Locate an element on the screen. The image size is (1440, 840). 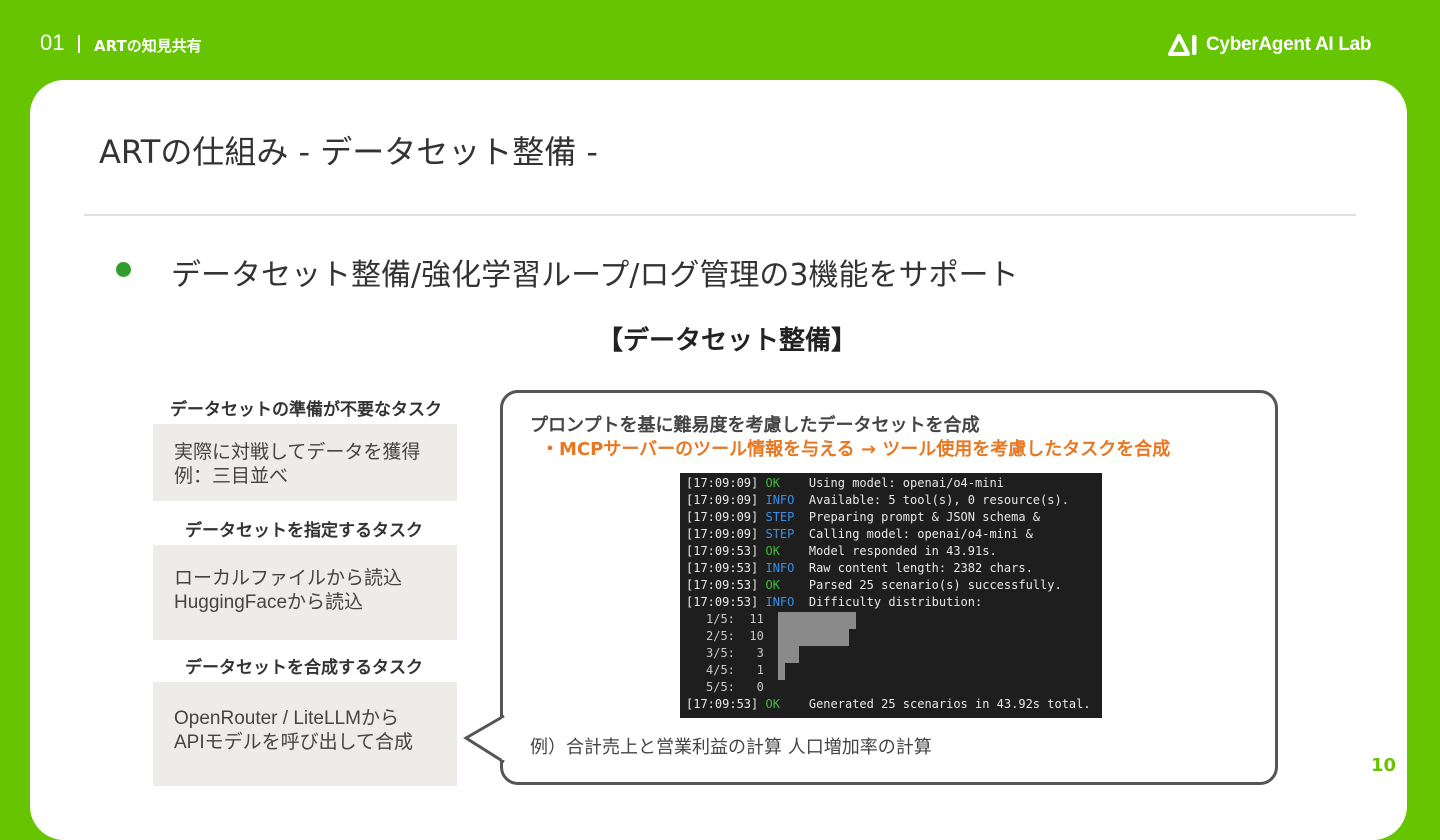
task-box-specify-dataset: ローカルファイルから読込 HuggingFaceから読込 is located at coordinates (305, 592).